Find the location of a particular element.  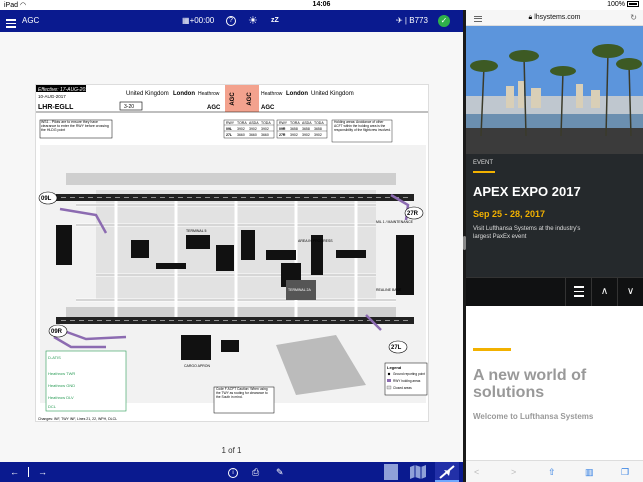

safari-bottom-toolbar: < > ⇧ ▥ ❐ is located at coordinates (554, 471).